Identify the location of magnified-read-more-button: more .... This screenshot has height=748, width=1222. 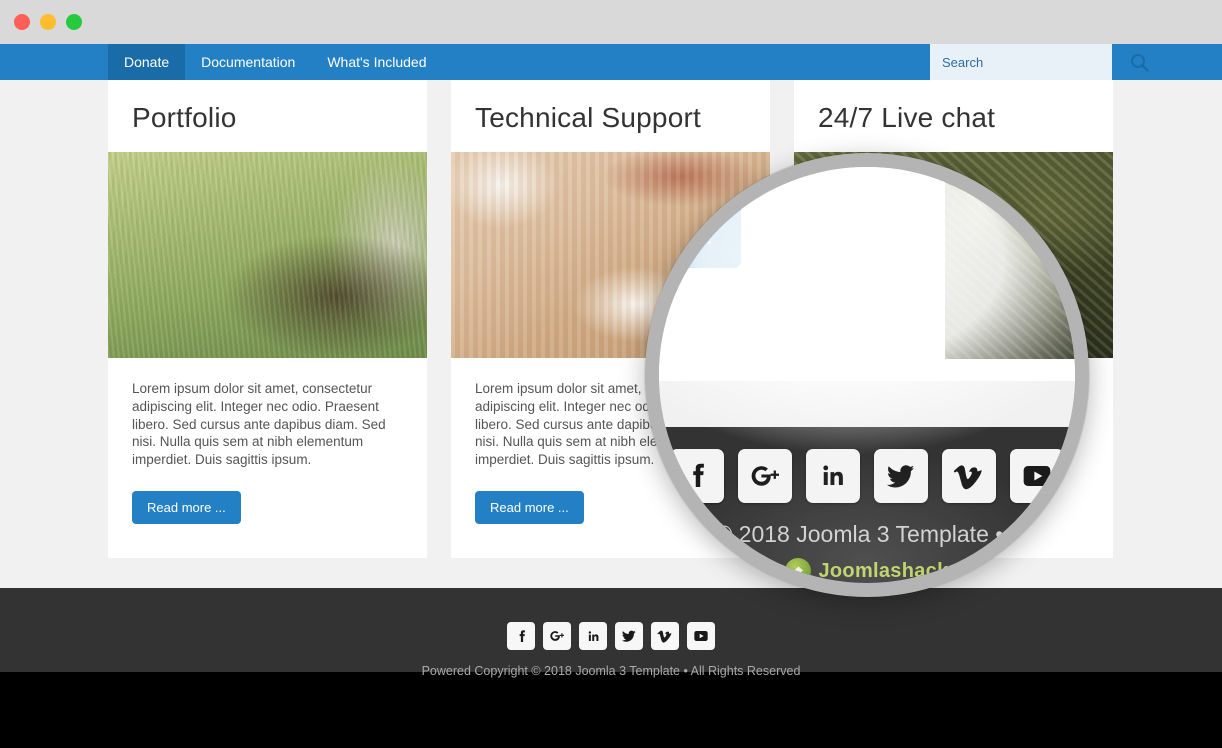
(700, 235).